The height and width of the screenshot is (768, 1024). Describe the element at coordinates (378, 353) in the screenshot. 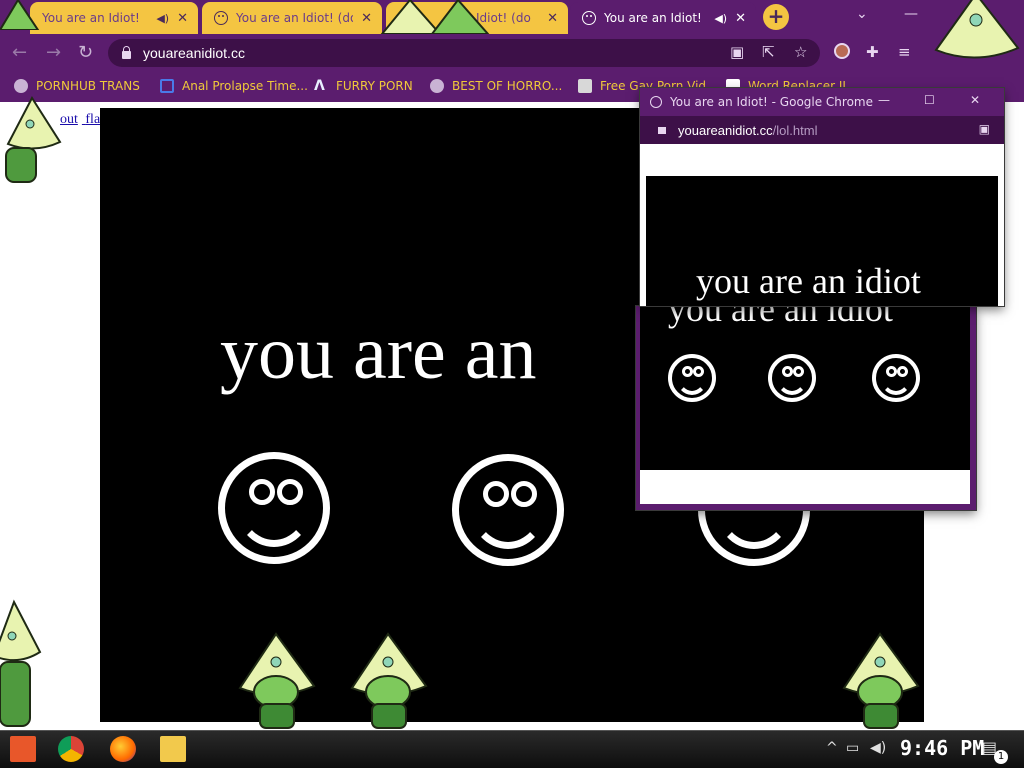

I see `idiot-text: you are an` at that location.